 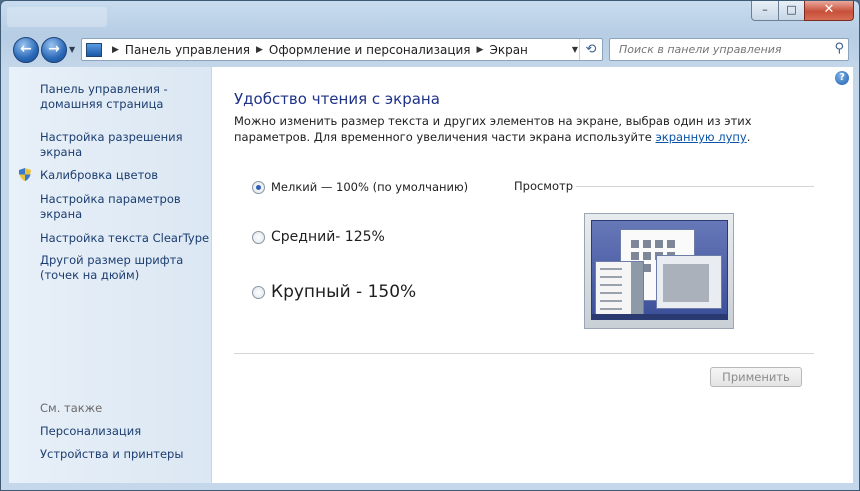 I want to click on uac-shield-icon, so click(x=25, y=174).